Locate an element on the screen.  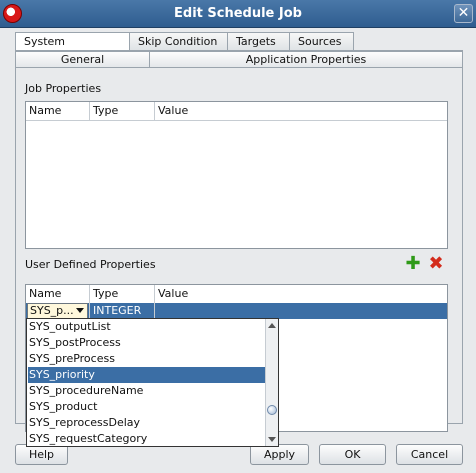
ok-button: OK is located at coordinates (352, 454).